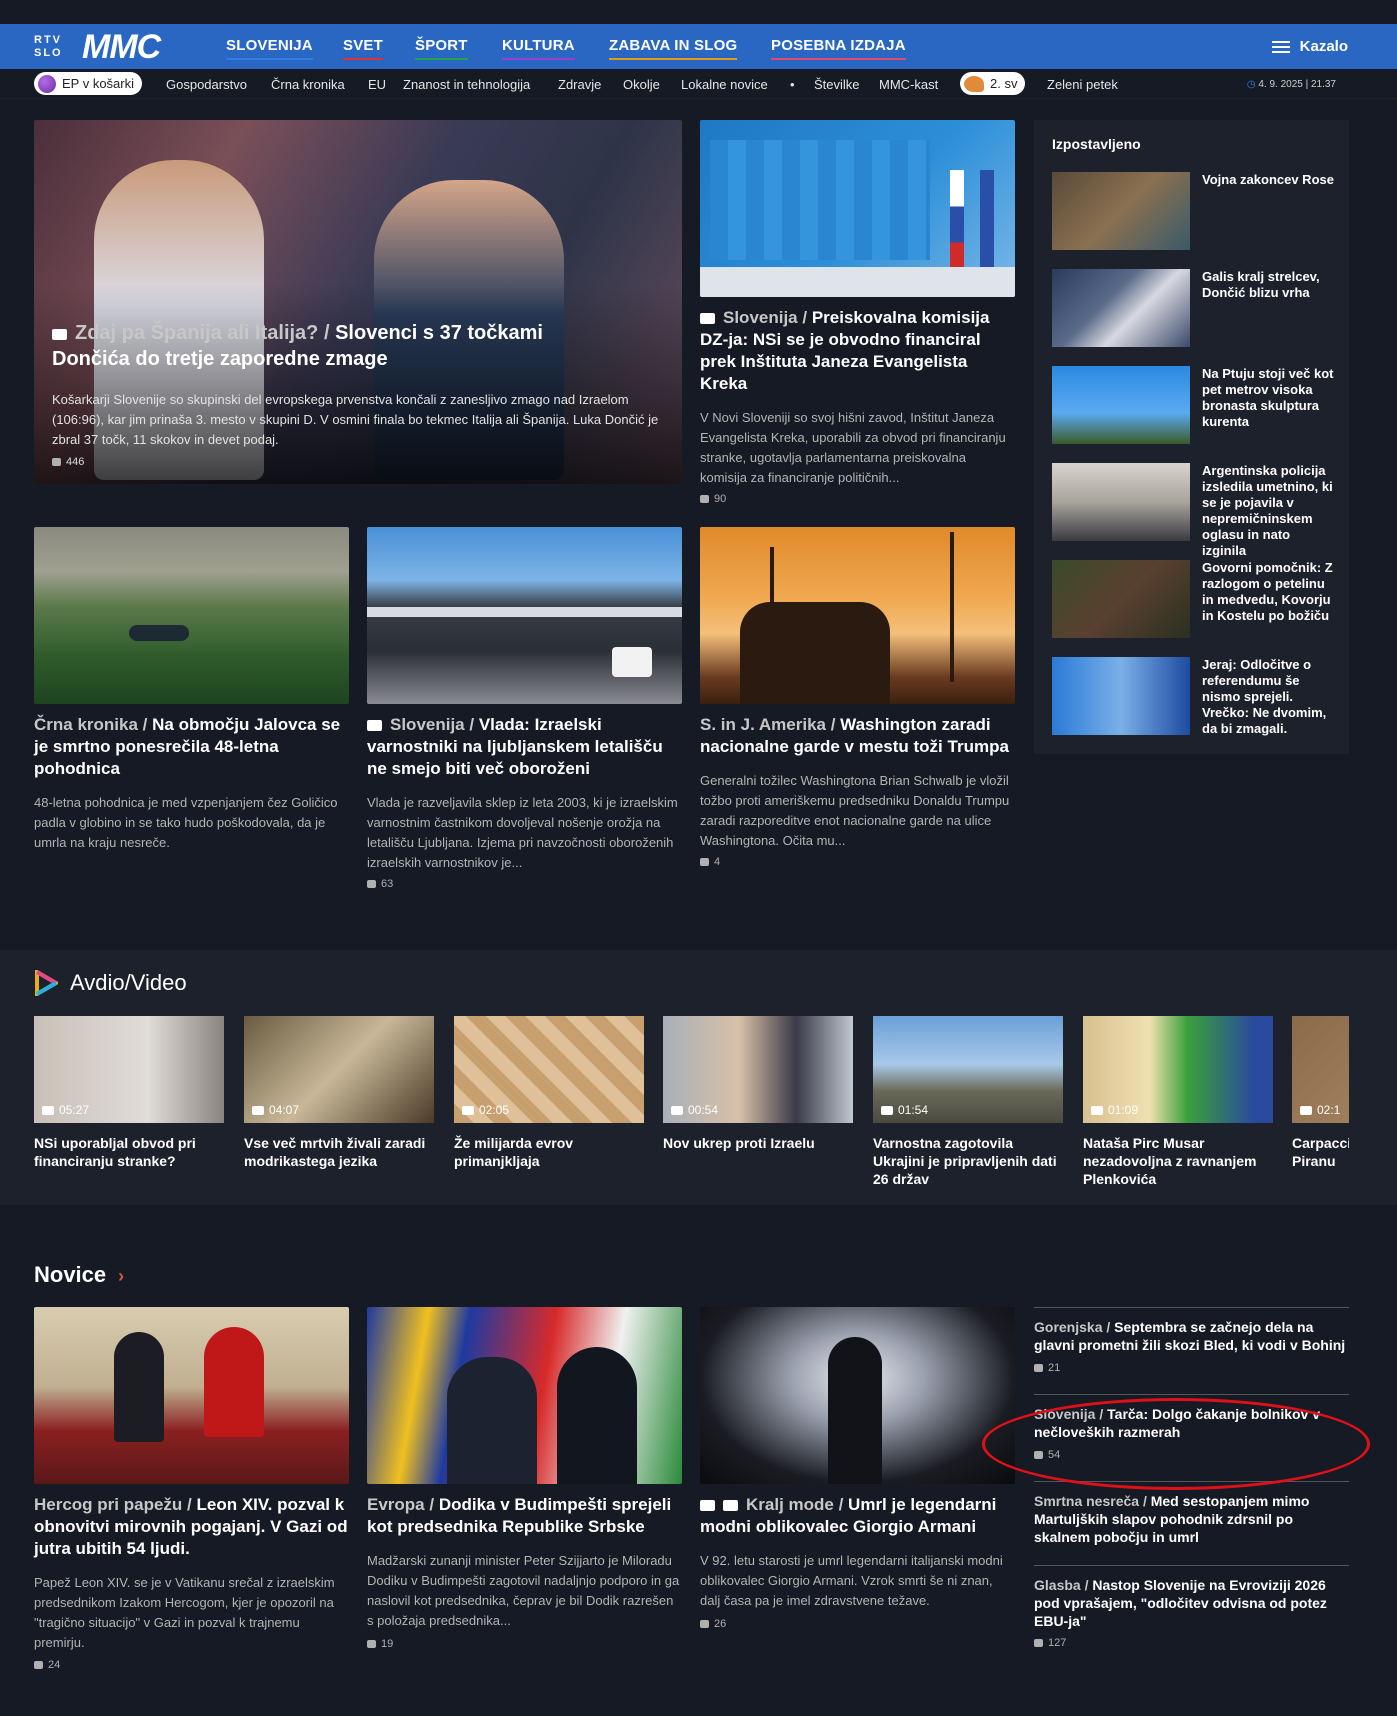 Image resolution: width=1397 pixels, height=1716 pixels. What do you see at coordinates (88, 83) in the screenshot?
I see `pill-ep-kosarka: EP v košarki` at bounding box center [88, 83].